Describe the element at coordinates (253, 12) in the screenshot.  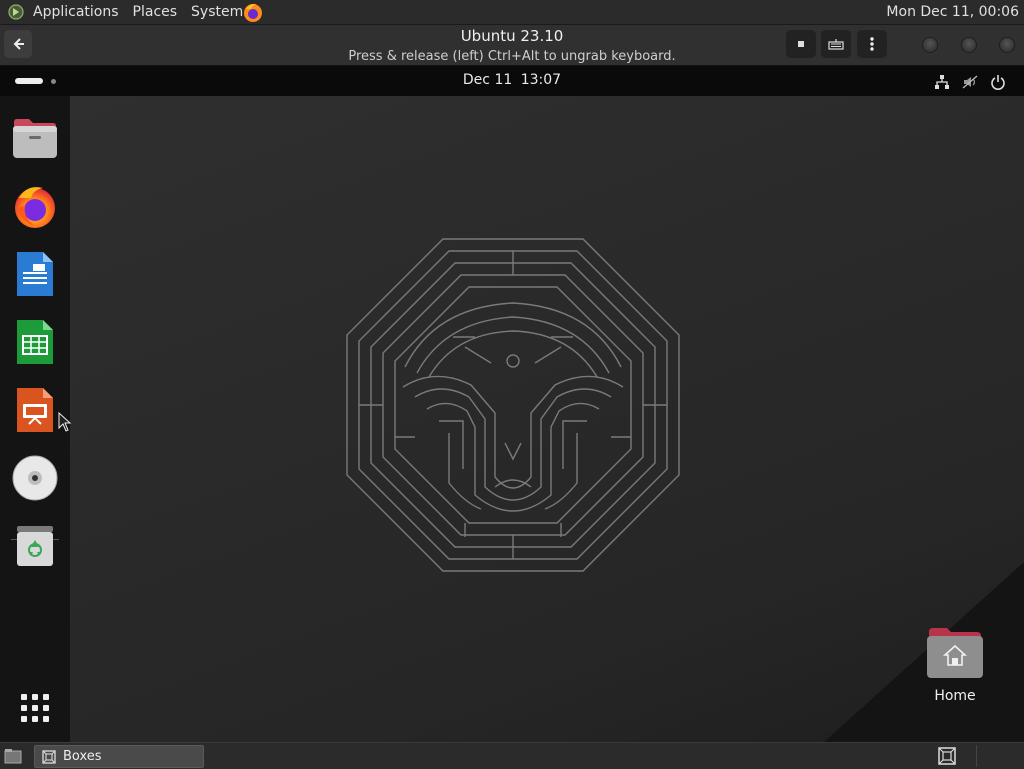
I see `firefox-launcher-icon` at that location.